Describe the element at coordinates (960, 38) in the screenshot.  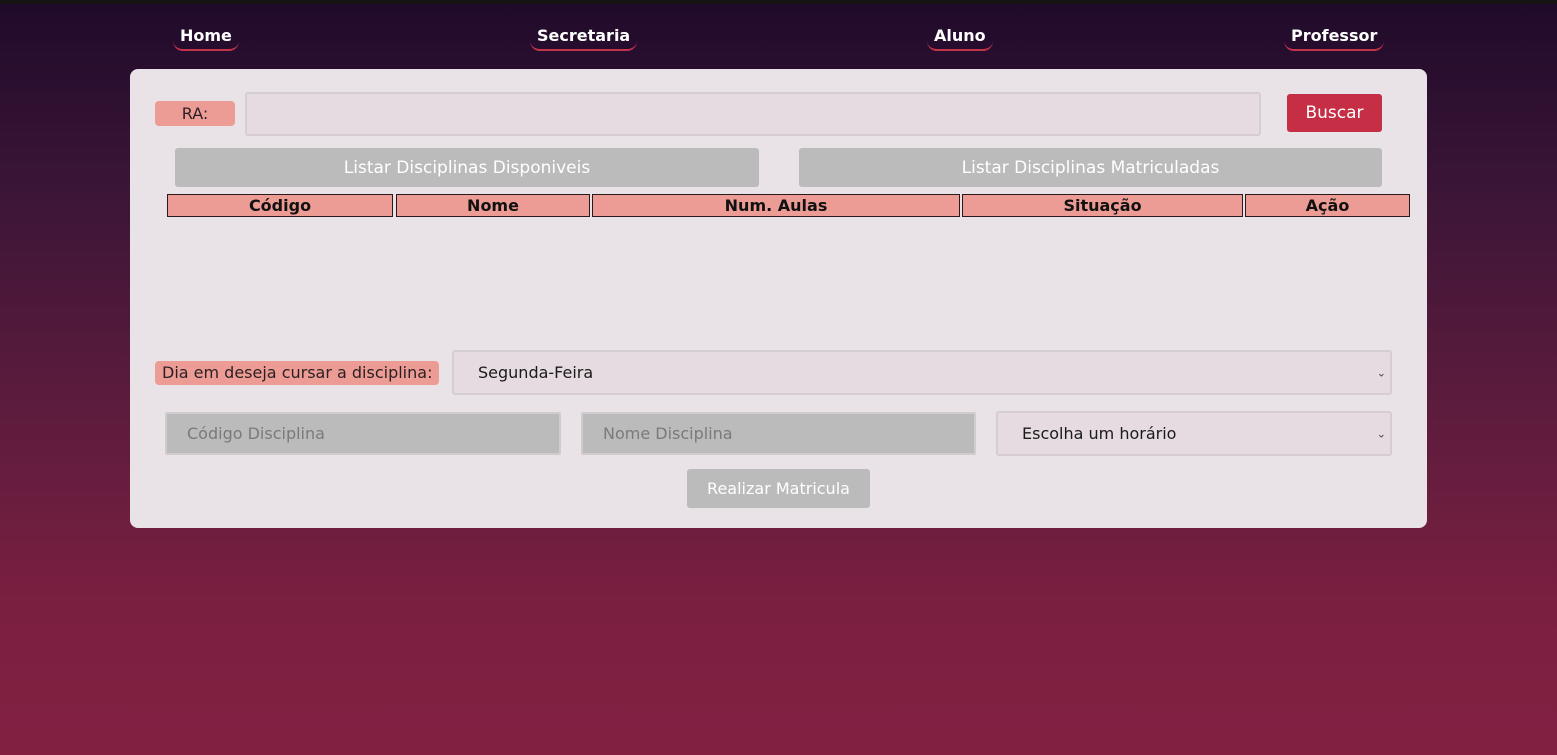
I see `nav-aluno-link: Aluno` at that location.